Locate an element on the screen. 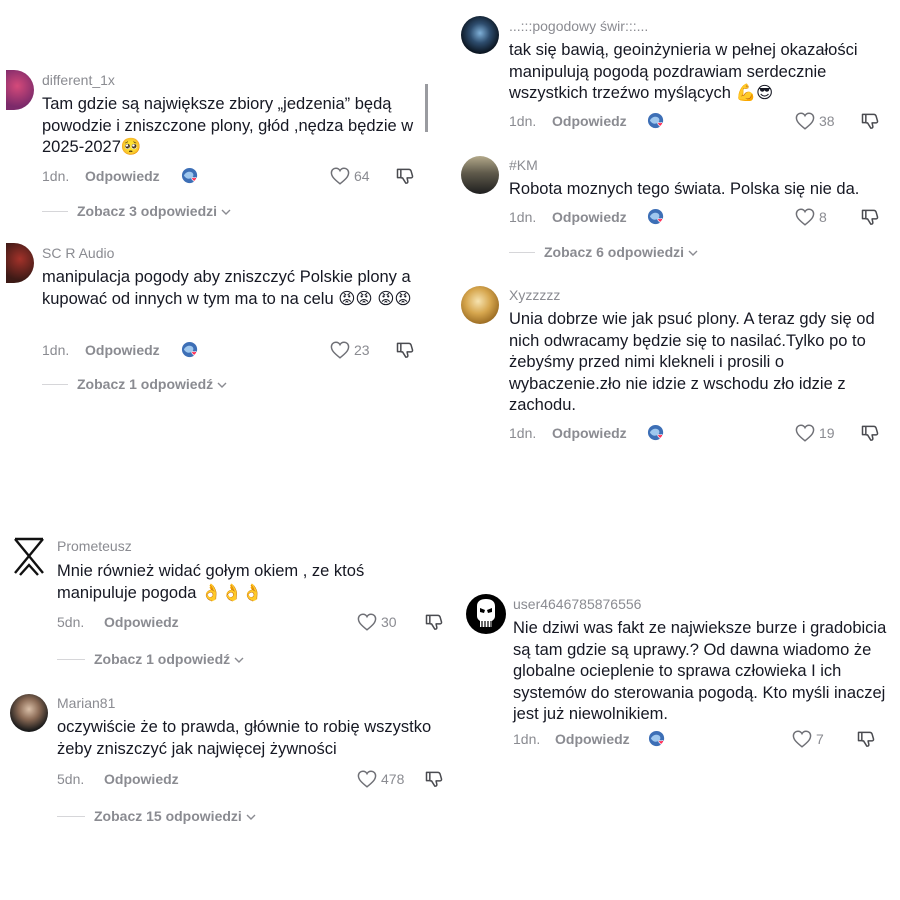 This screenshot has width=900, height=900. comment-username: user4646785876556 is located at coordinates (577, 604).